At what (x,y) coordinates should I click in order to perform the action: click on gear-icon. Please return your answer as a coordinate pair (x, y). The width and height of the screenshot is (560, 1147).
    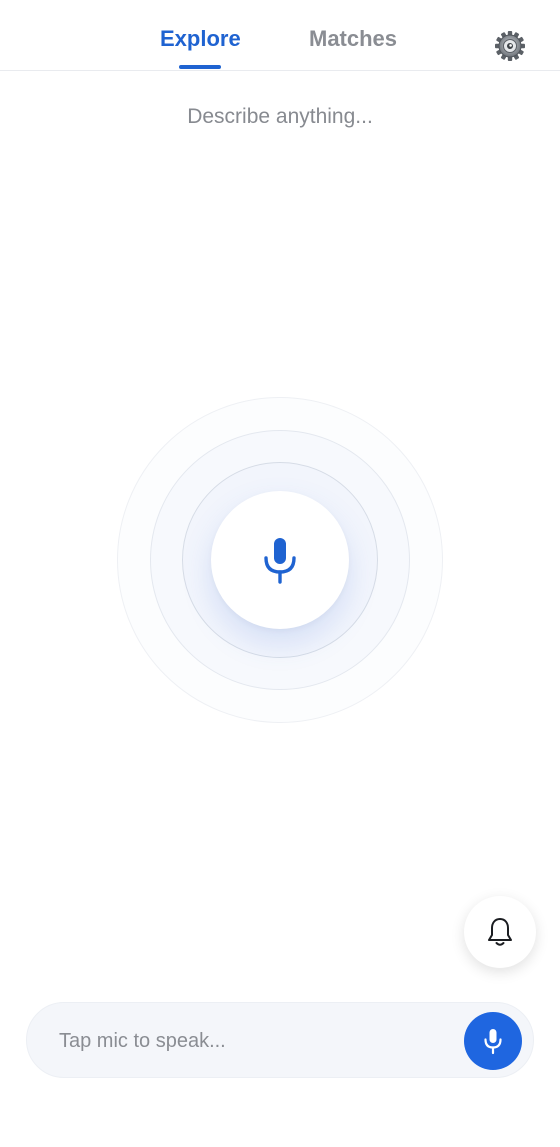
    Looking at the image, I should click on (510, 46).